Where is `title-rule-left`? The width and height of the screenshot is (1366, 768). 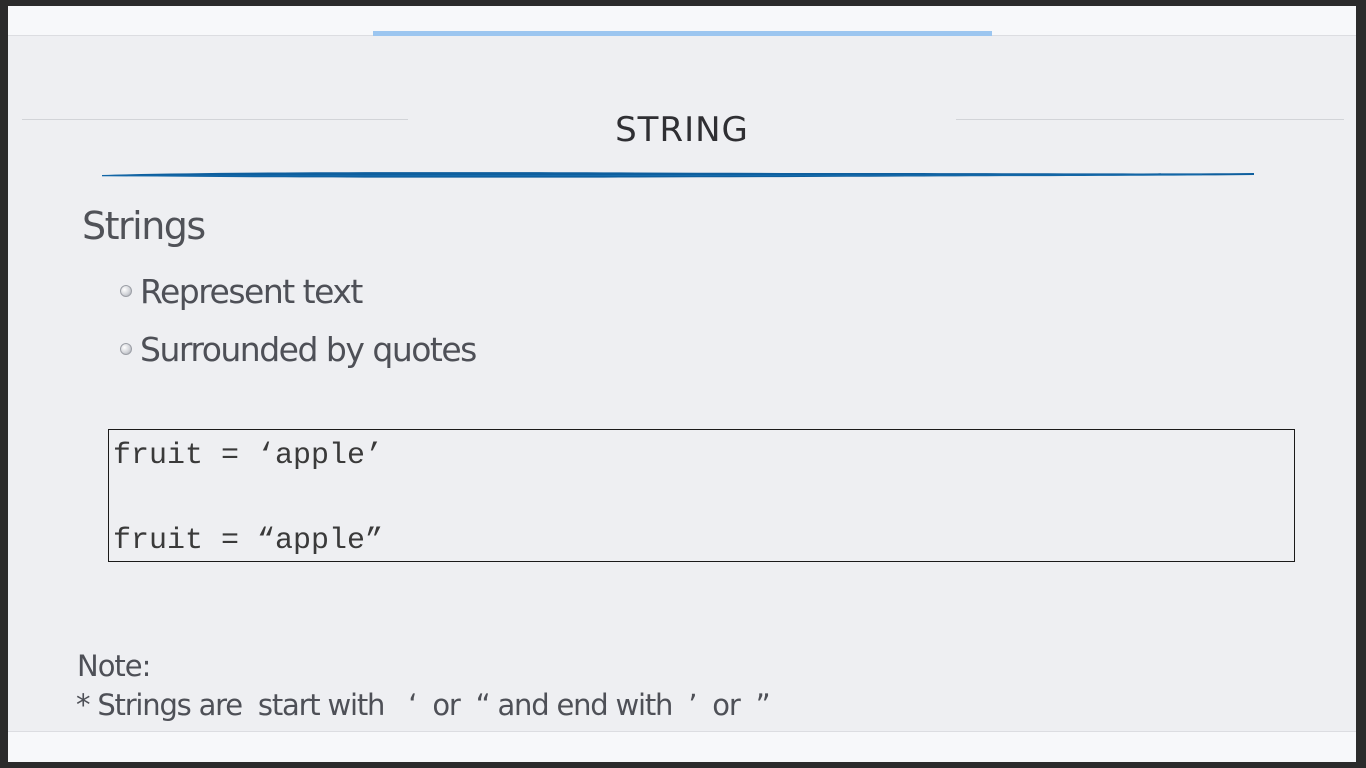
title-rule-left is located at coordinates (215, 119).